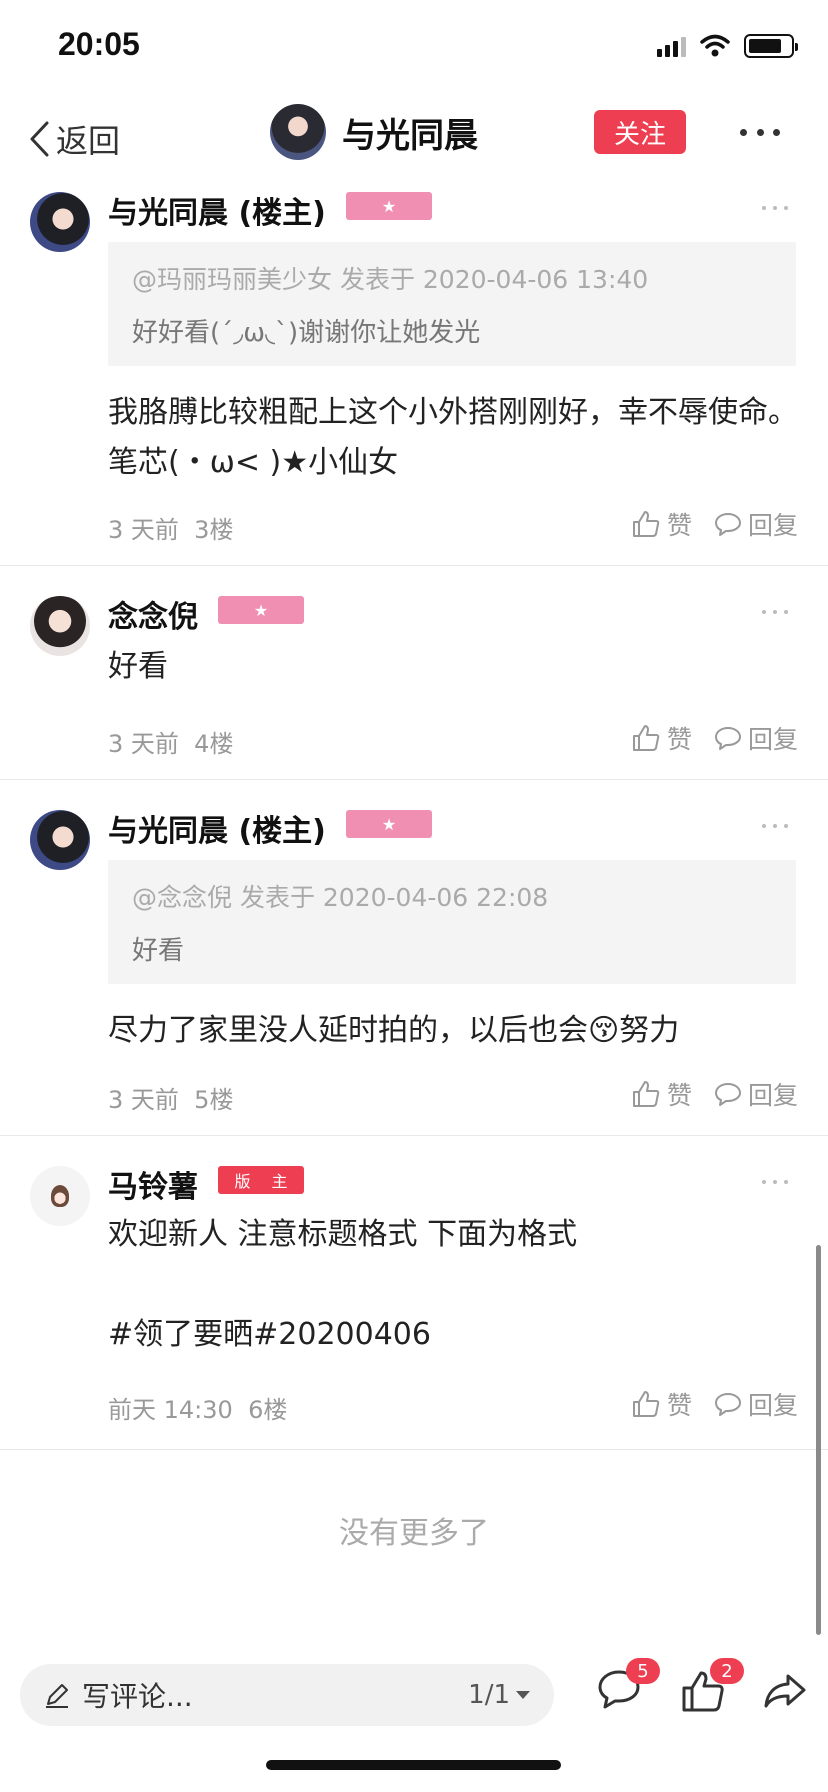  Describe the element at coordinates (39, 139) in the screenshot. I see `chevron-left-icon` at that location.